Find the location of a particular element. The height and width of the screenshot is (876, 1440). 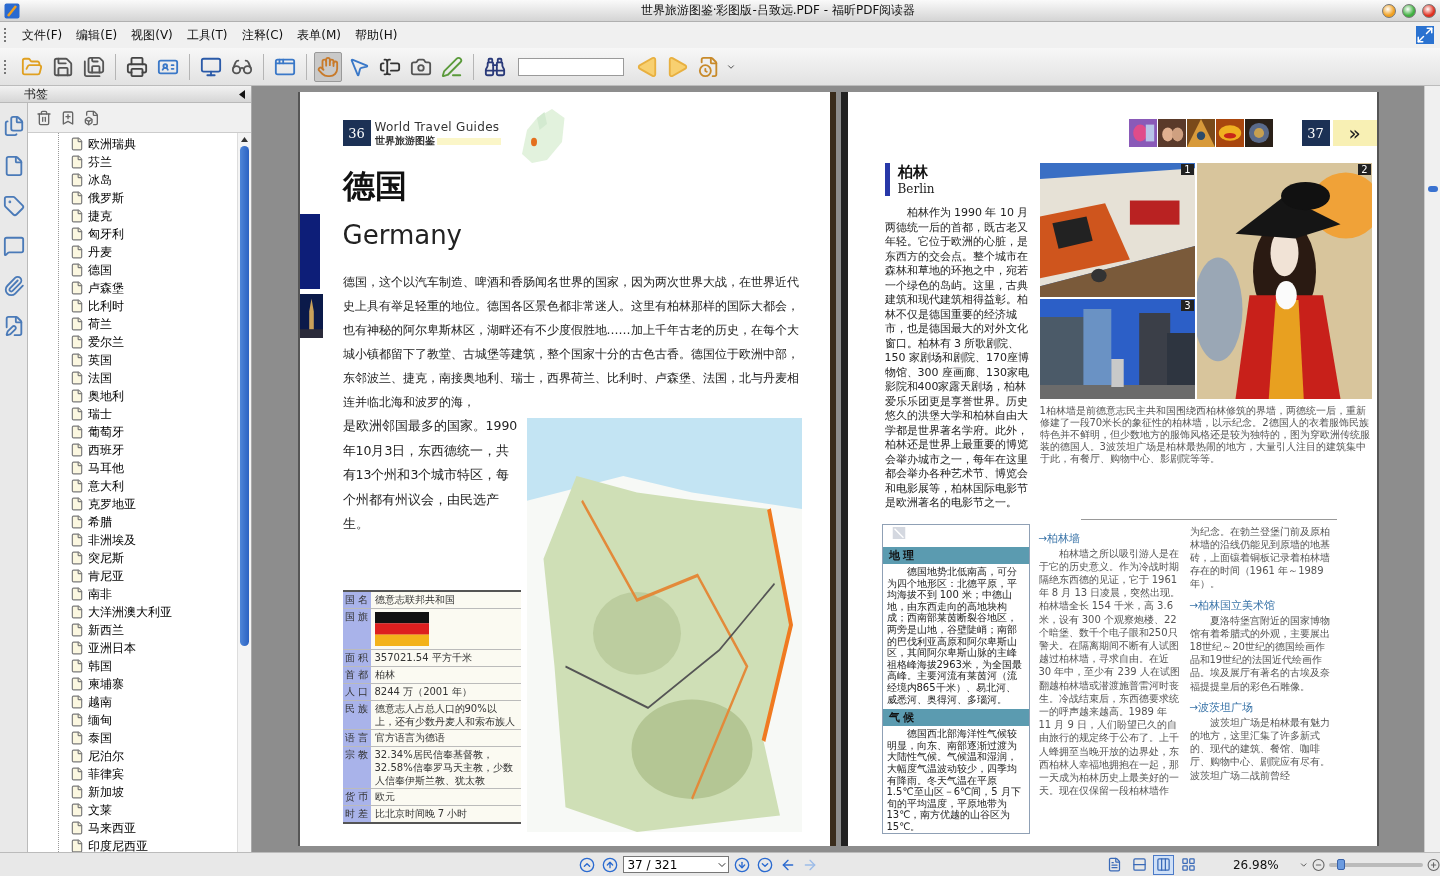

bookmark-item: 奥地利 is located at coordinates (151, 396).